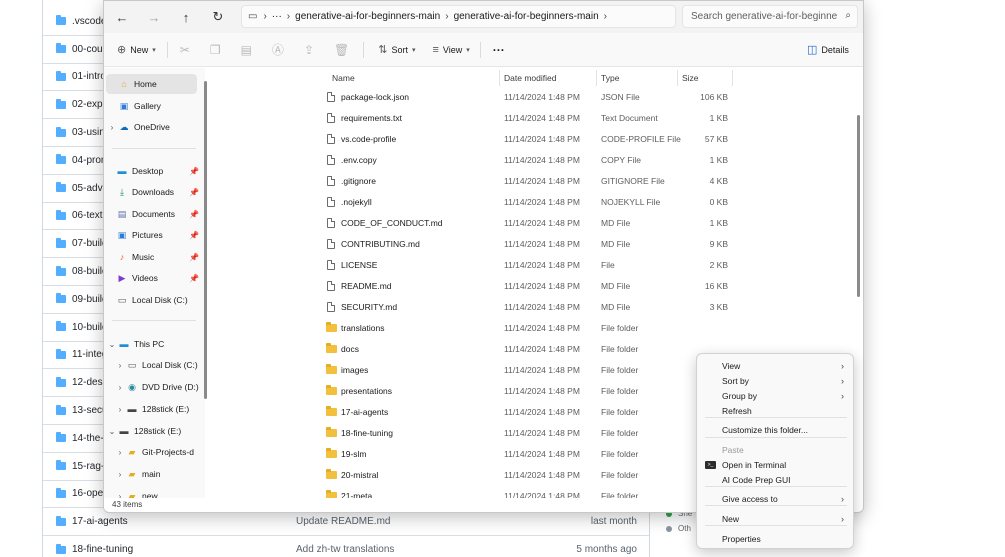  I want to click on context-menu-item-open-in-terminal: >_ Open in Terminal, so click(775, 464).